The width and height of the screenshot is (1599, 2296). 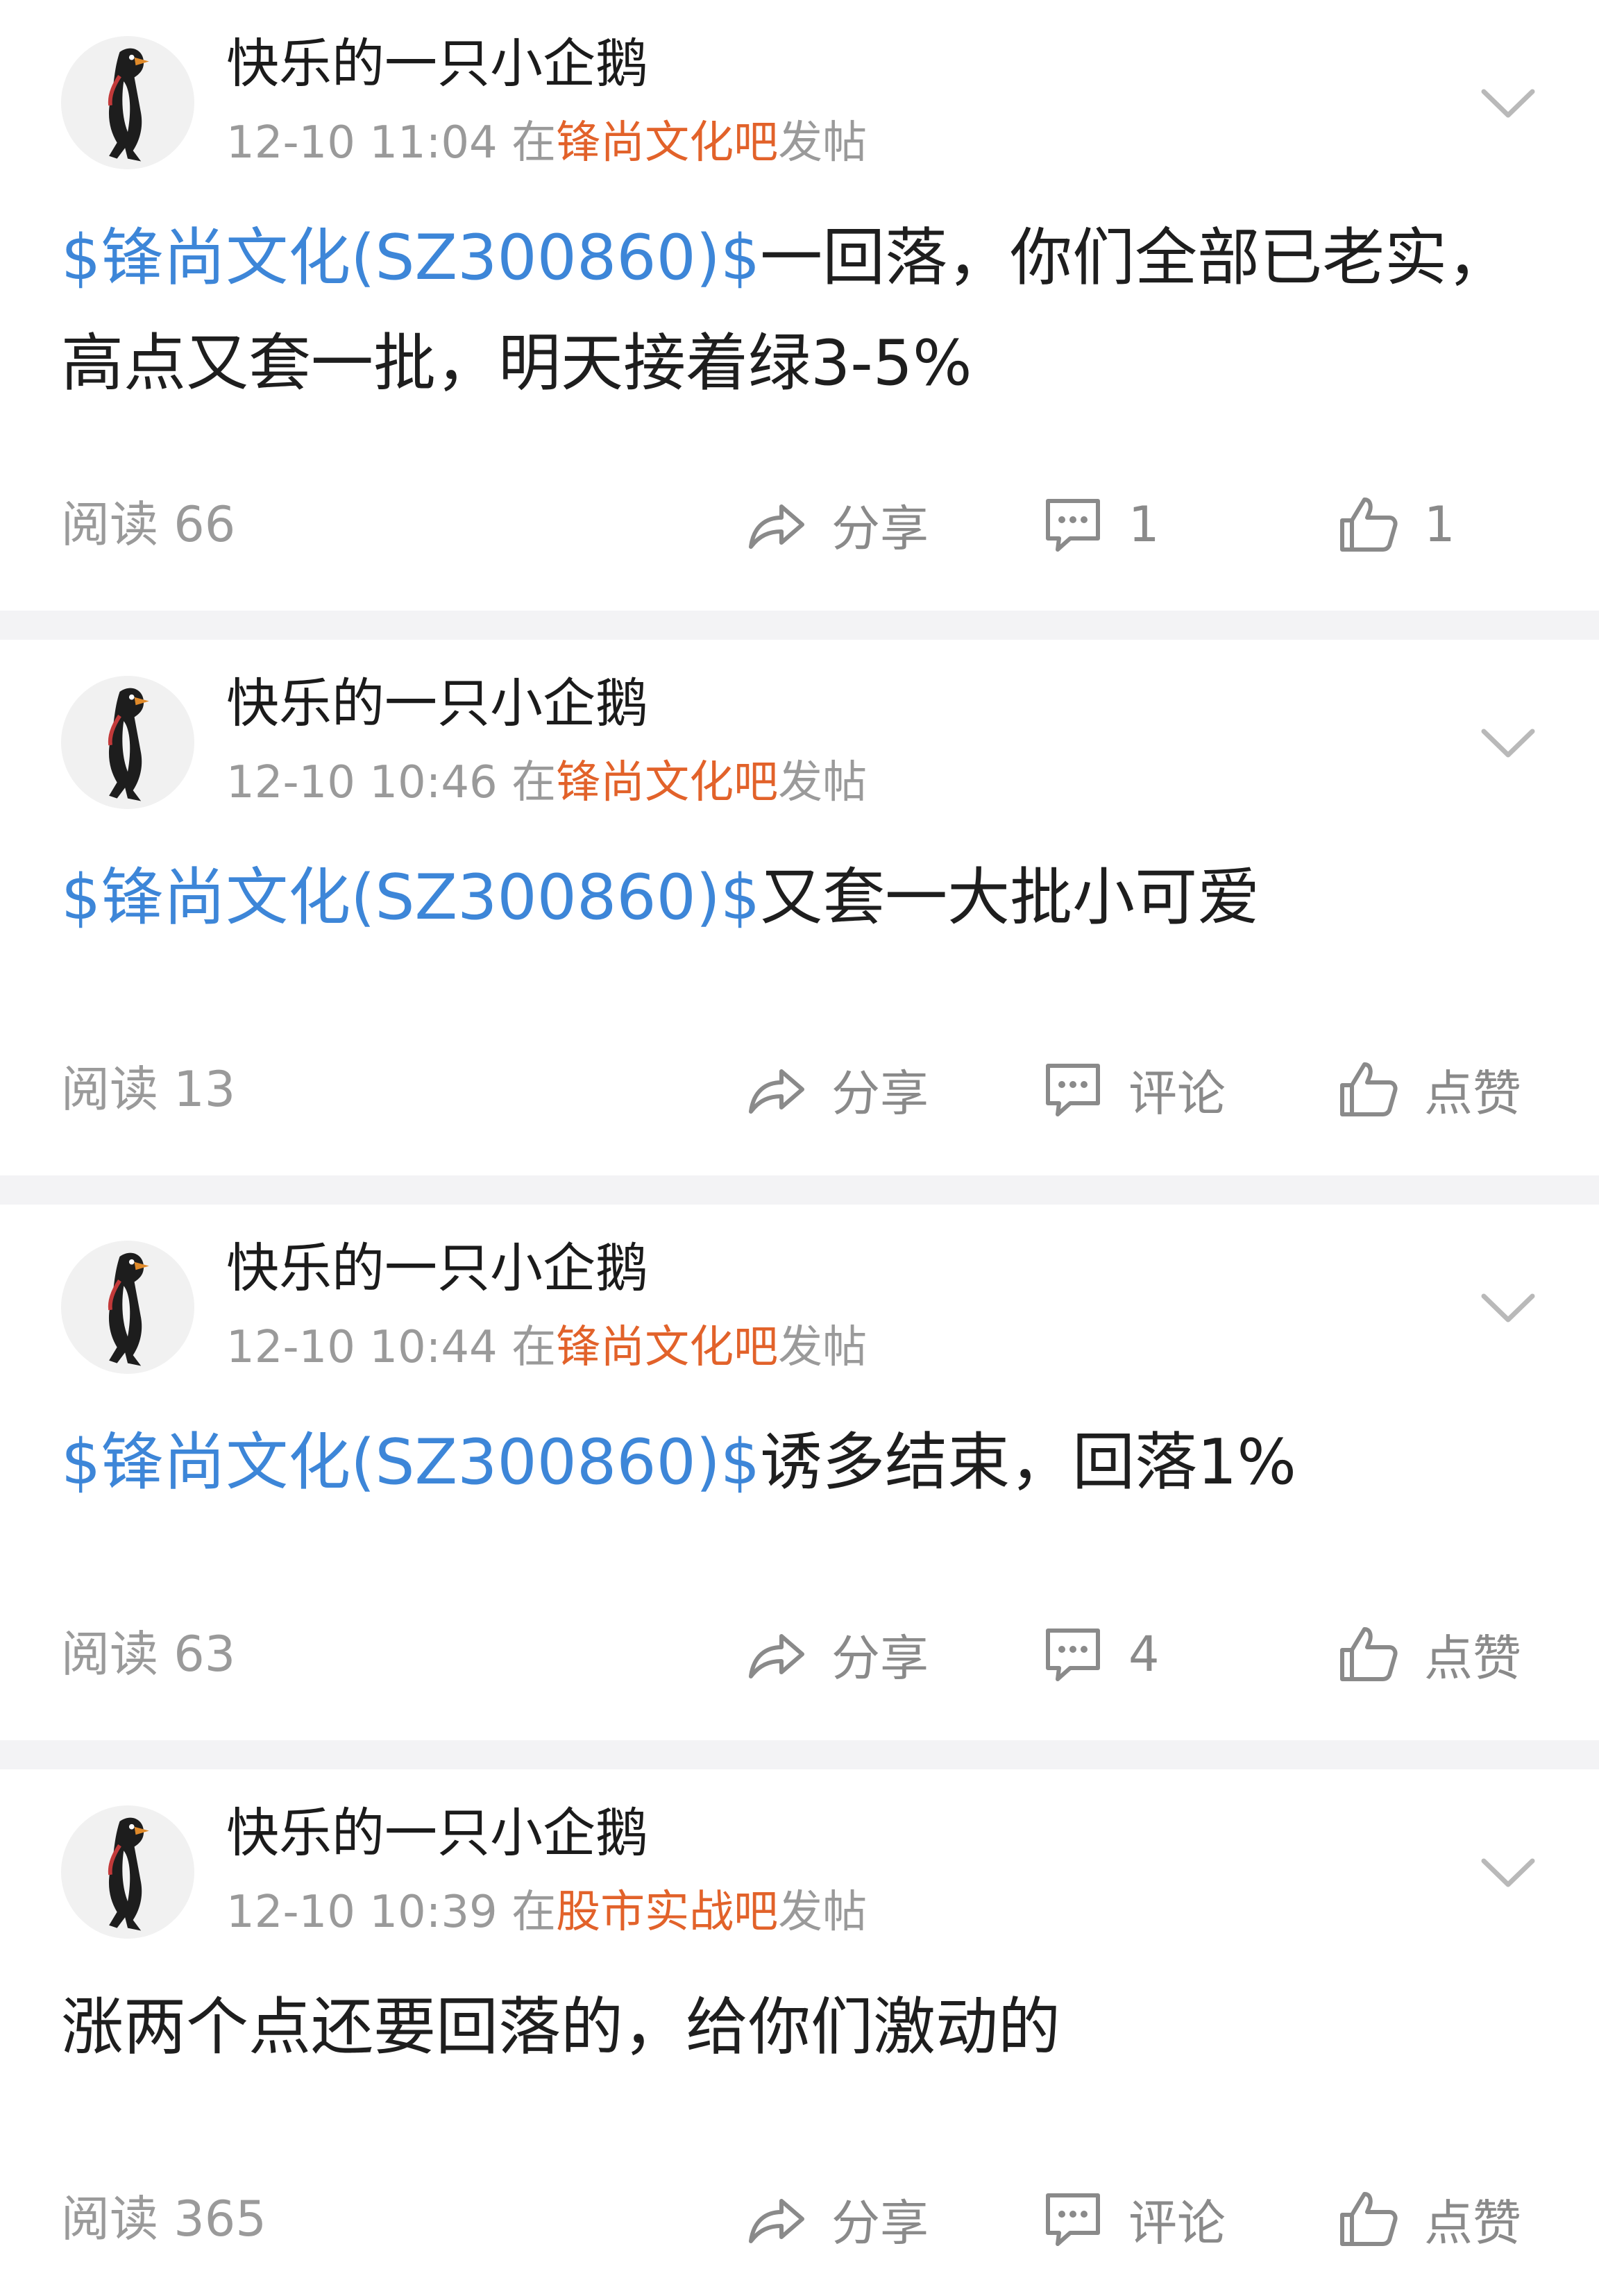 I want to click on read-count: 阅读 63, so click(x=148, y=1654).